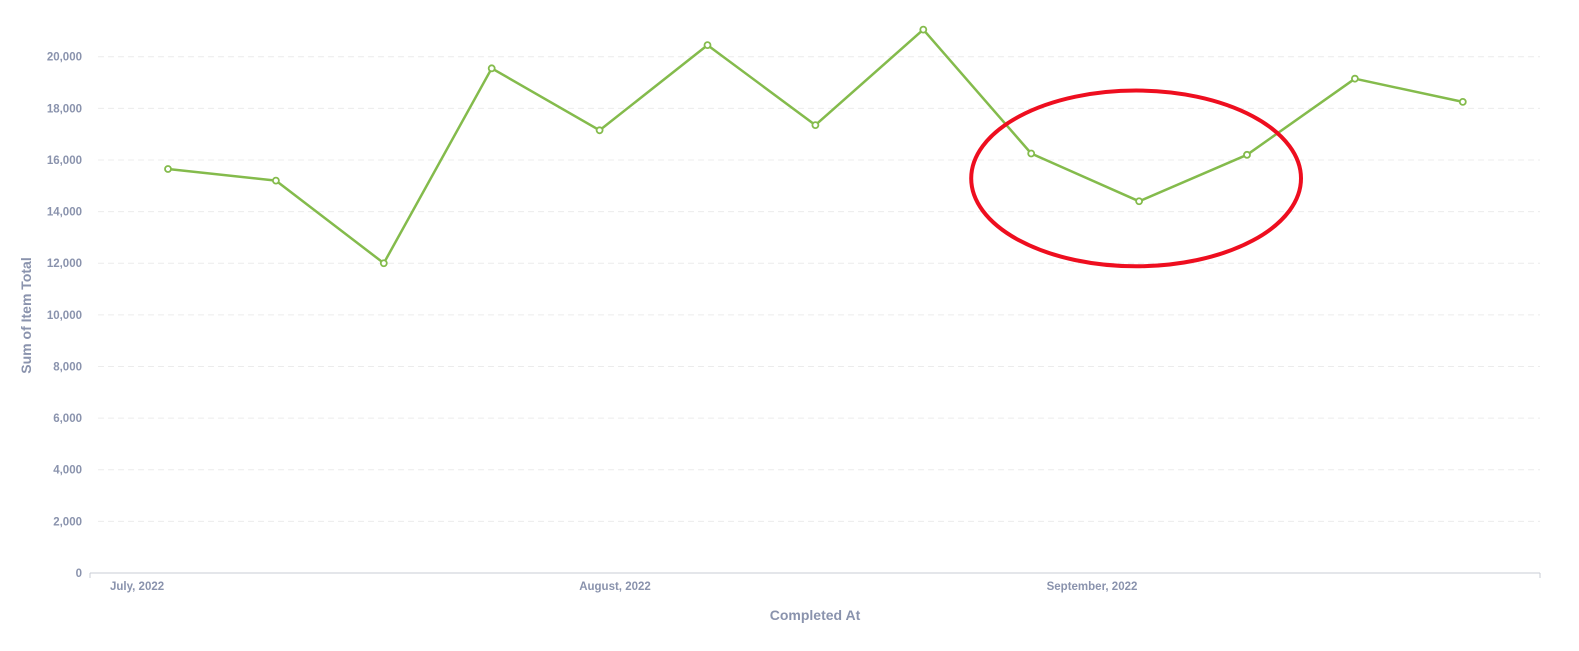 This screenshot has width=1579, height=651. Describe the element at coordinates (67, 522) in the screenshot. I see `y-tick-label: 2,000` at that location.